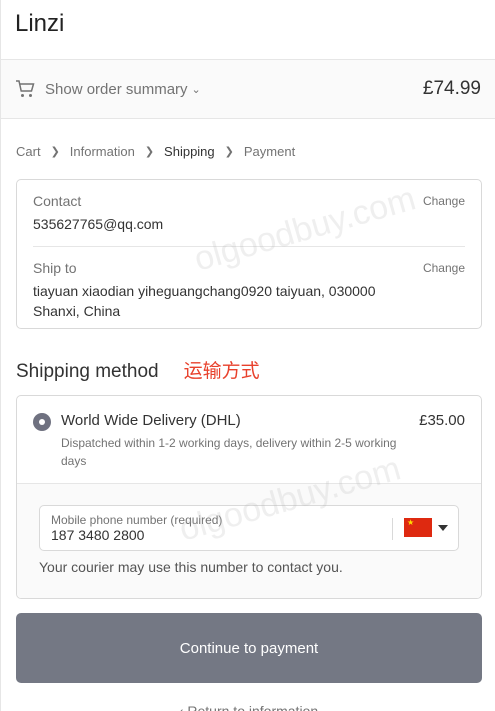 The image size is (495, 711). I want to click on china-flag-icon: ★, so click(418, 527).